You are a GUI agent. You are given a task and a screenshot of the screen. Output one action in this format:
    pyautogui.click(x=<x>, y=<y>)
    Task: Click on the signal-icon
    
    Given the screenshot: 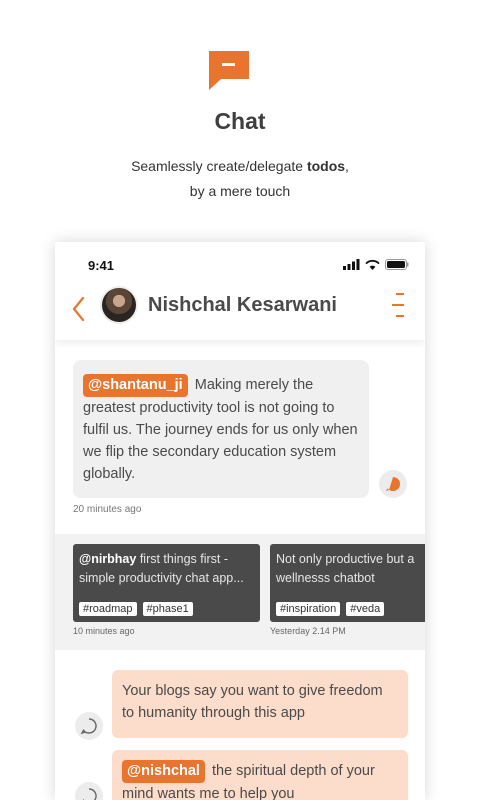 What is the action you would take?
    pyautogui.click(x=351, y=264)
    